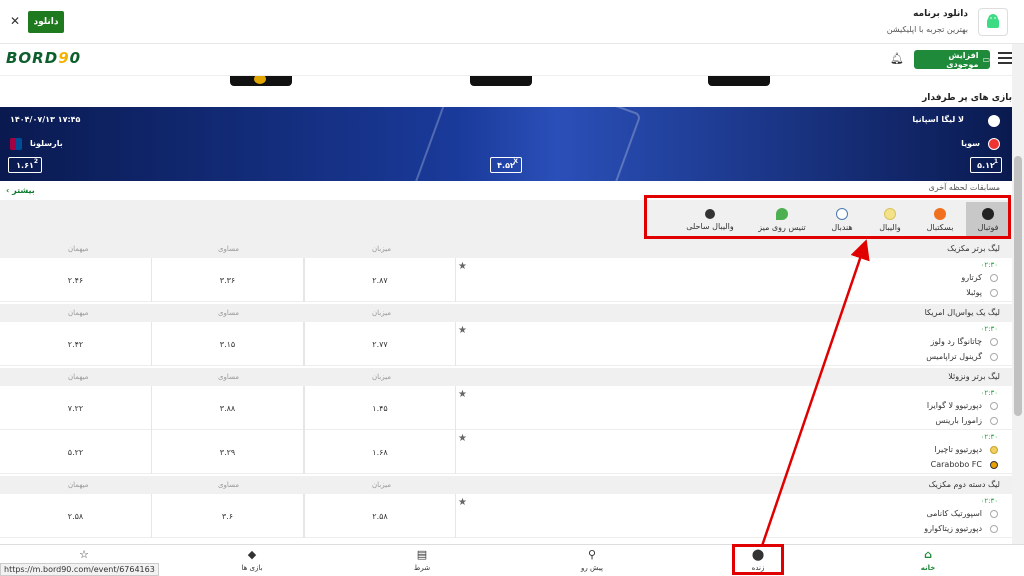 The width and height of the screenshot is (1024, 576). I want to click on league-header: لیگ دسته دوم مکزیک میزبان مساوی میهمان, so click(506, 485).